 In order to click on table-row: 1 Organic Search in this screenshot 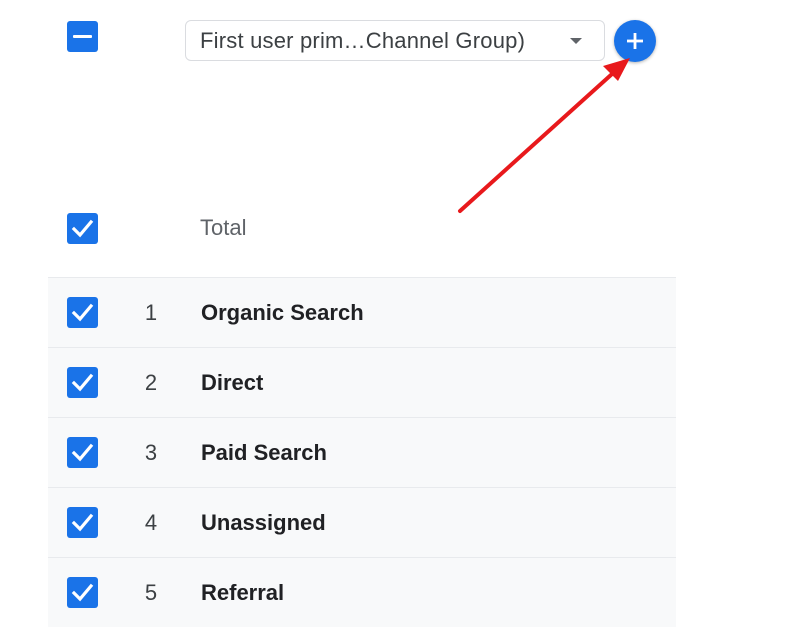, I will do `click(362, 312)`.